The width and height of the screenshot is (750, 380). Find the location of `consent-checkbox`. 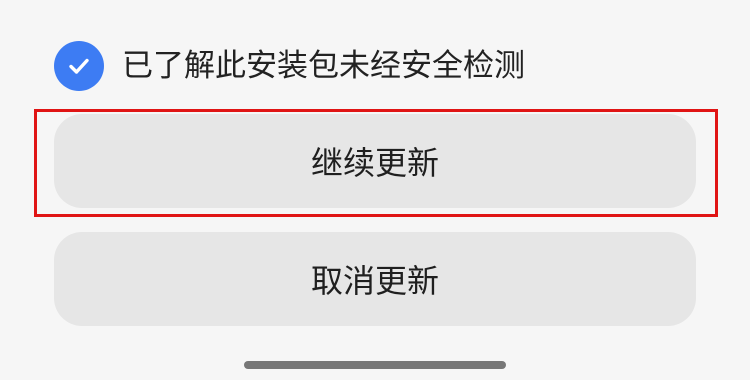

consent-checkbox is located at coordinates (79, 66).